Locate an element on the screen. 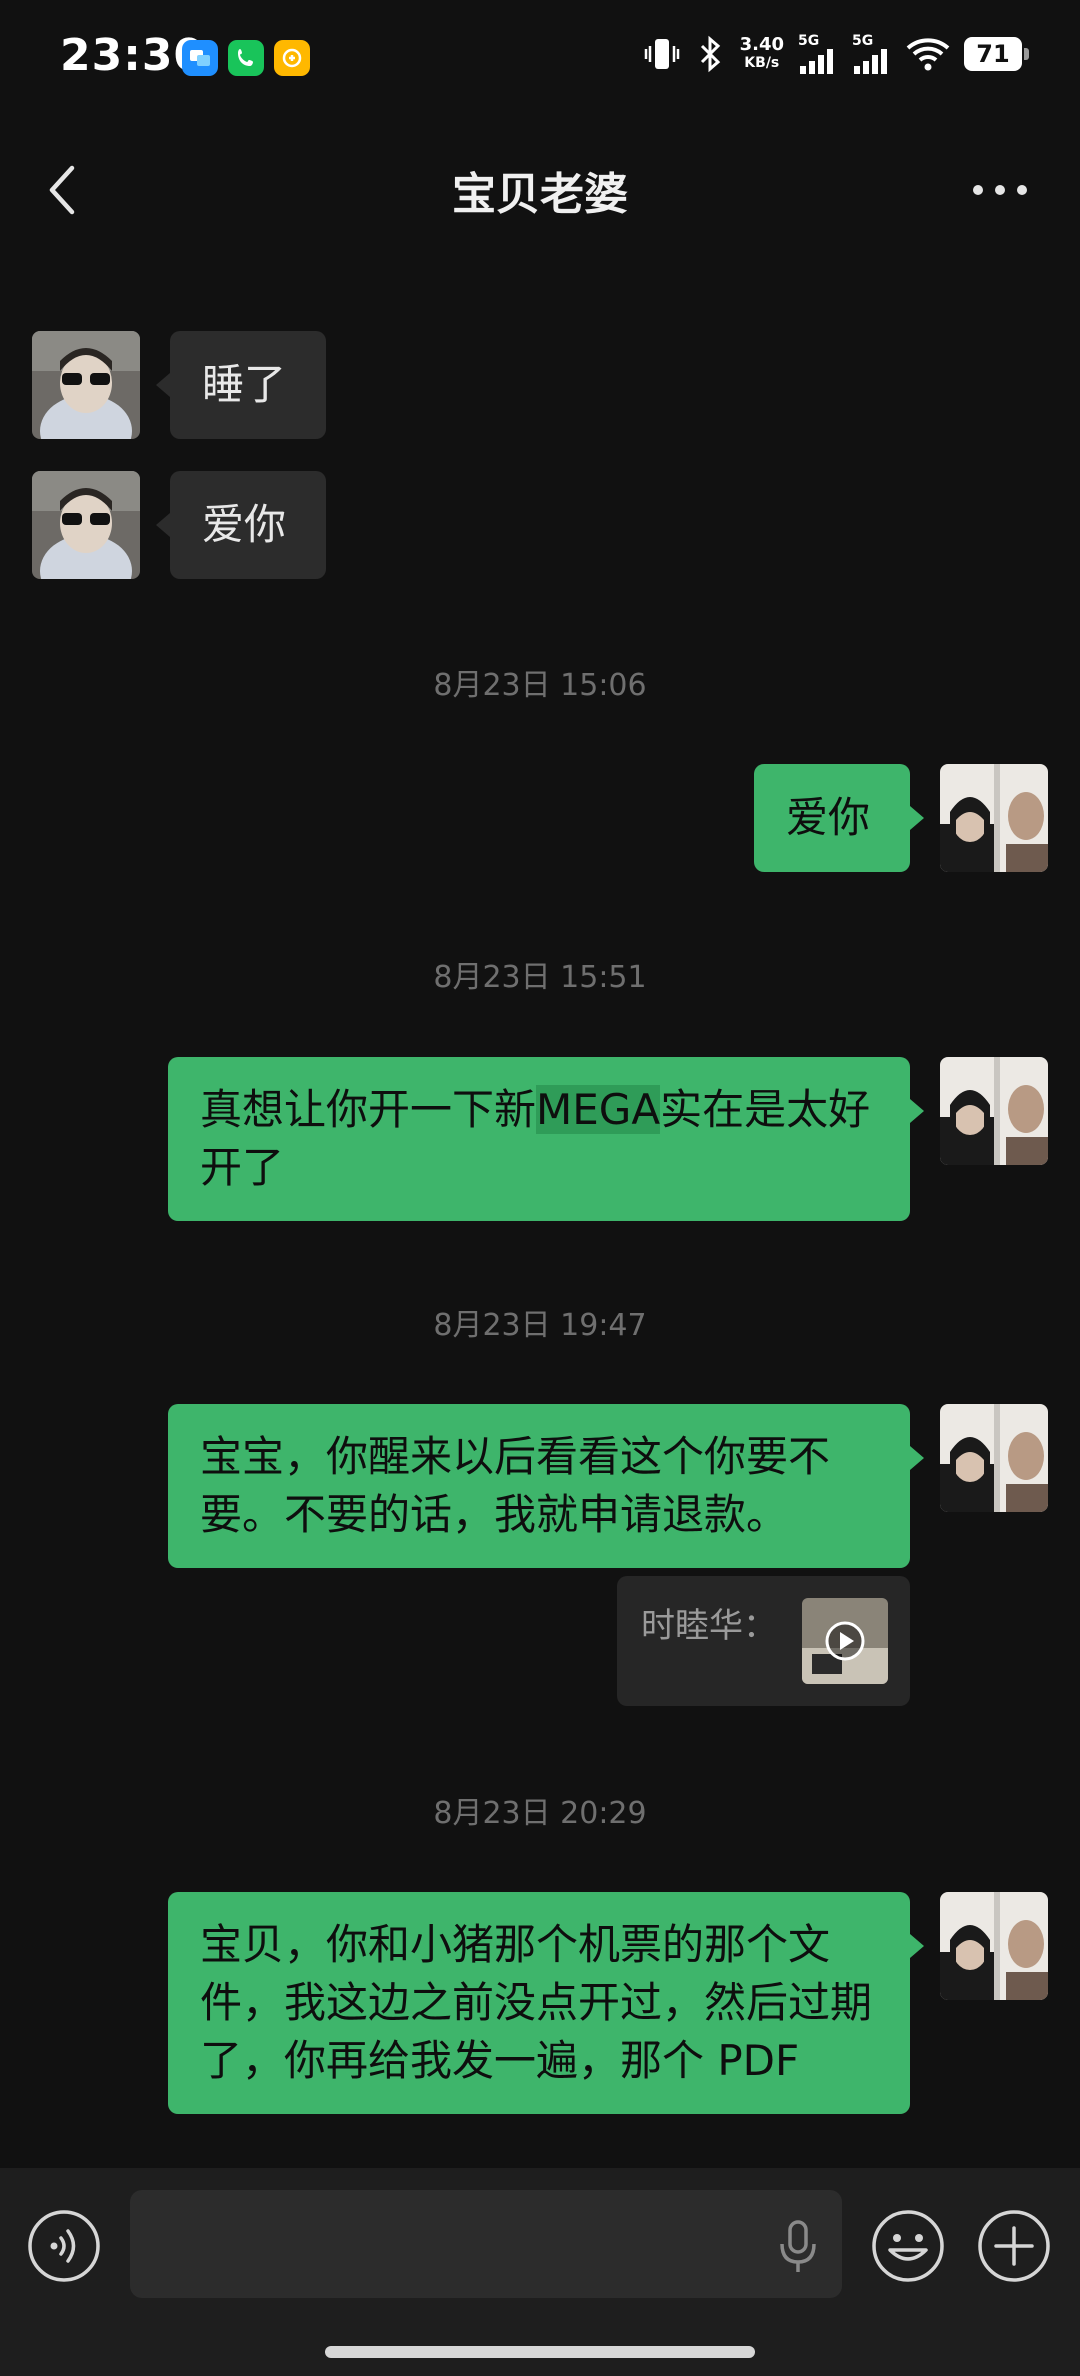 The height and width of the screenshot is (2376, 1080). net-speed: 3.40 KB/s is located at coordinates (762, 54).